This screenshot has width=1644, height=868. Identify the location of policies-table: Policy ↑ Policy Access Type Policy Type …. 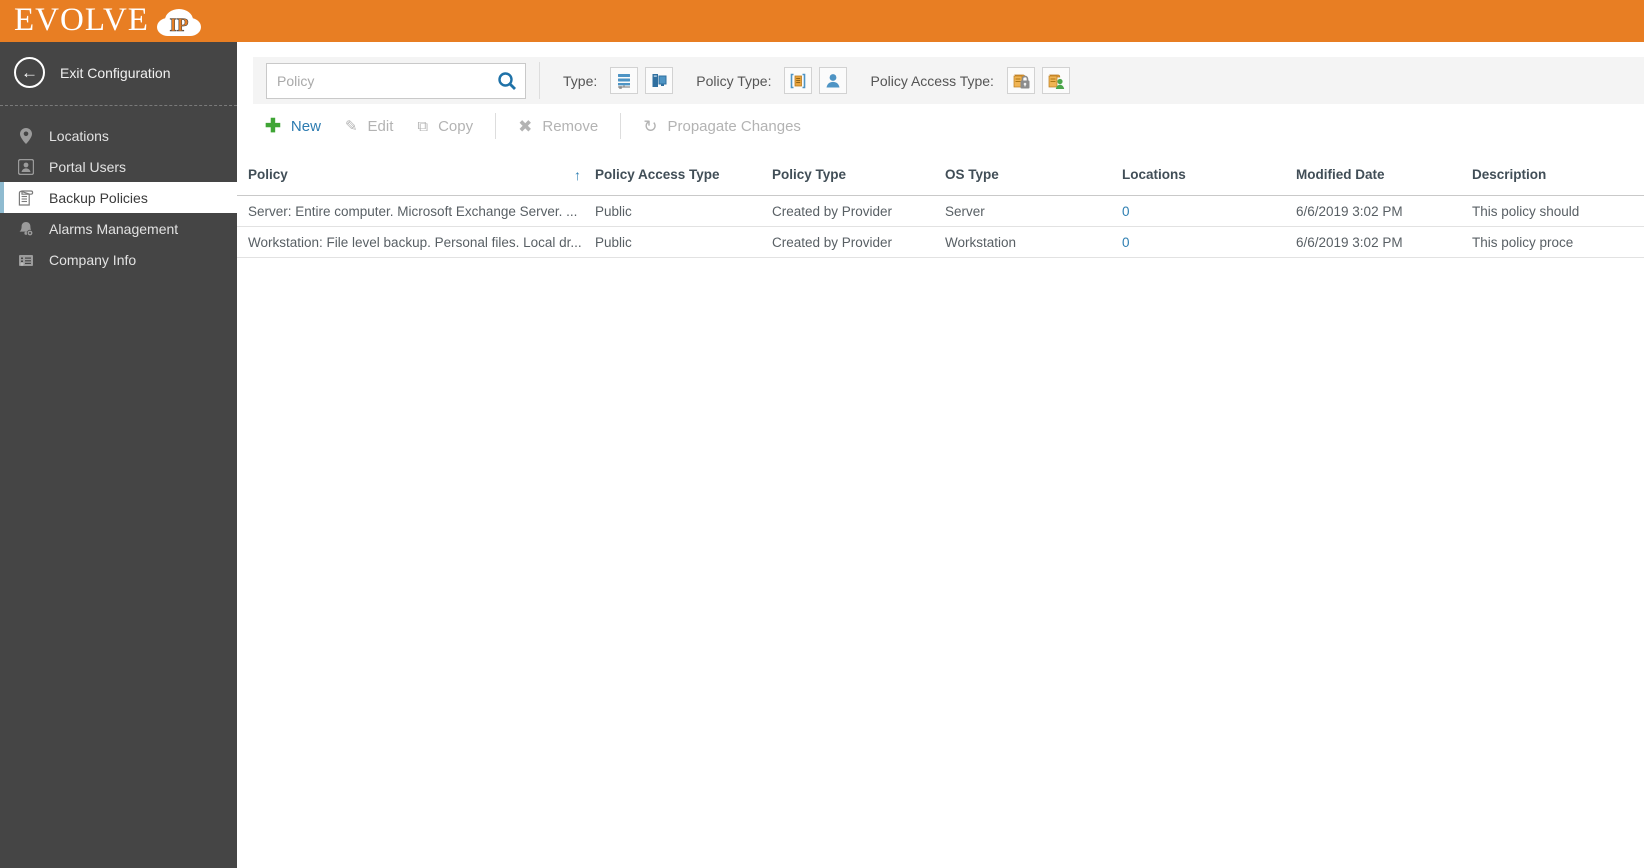
(940, 206).